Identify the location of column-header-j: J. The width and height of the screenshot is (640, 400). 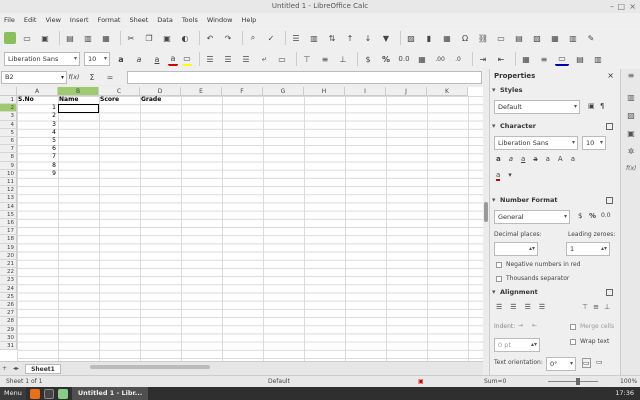
(406, 91).